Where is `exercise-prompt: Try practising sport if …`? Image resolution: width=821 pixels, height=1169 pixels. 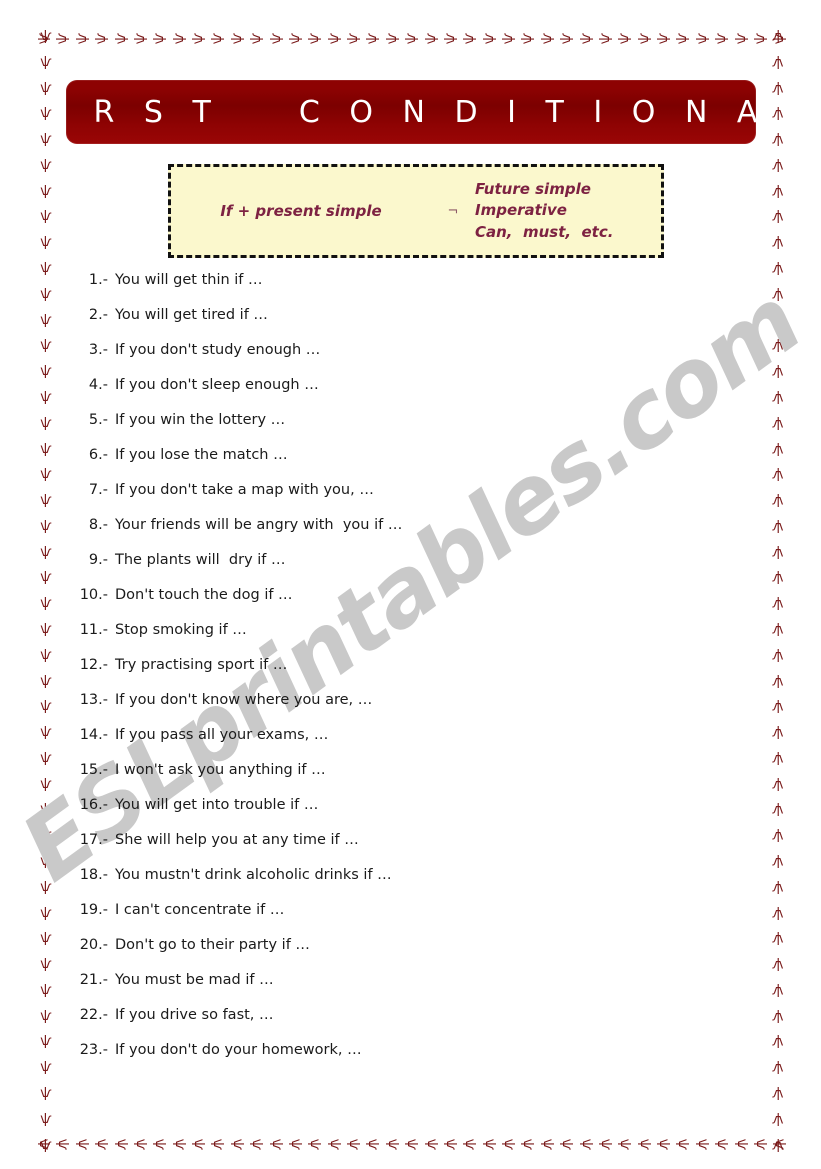 exercise-prompt: Try practising sport if … is located at coordinates (201, 665).